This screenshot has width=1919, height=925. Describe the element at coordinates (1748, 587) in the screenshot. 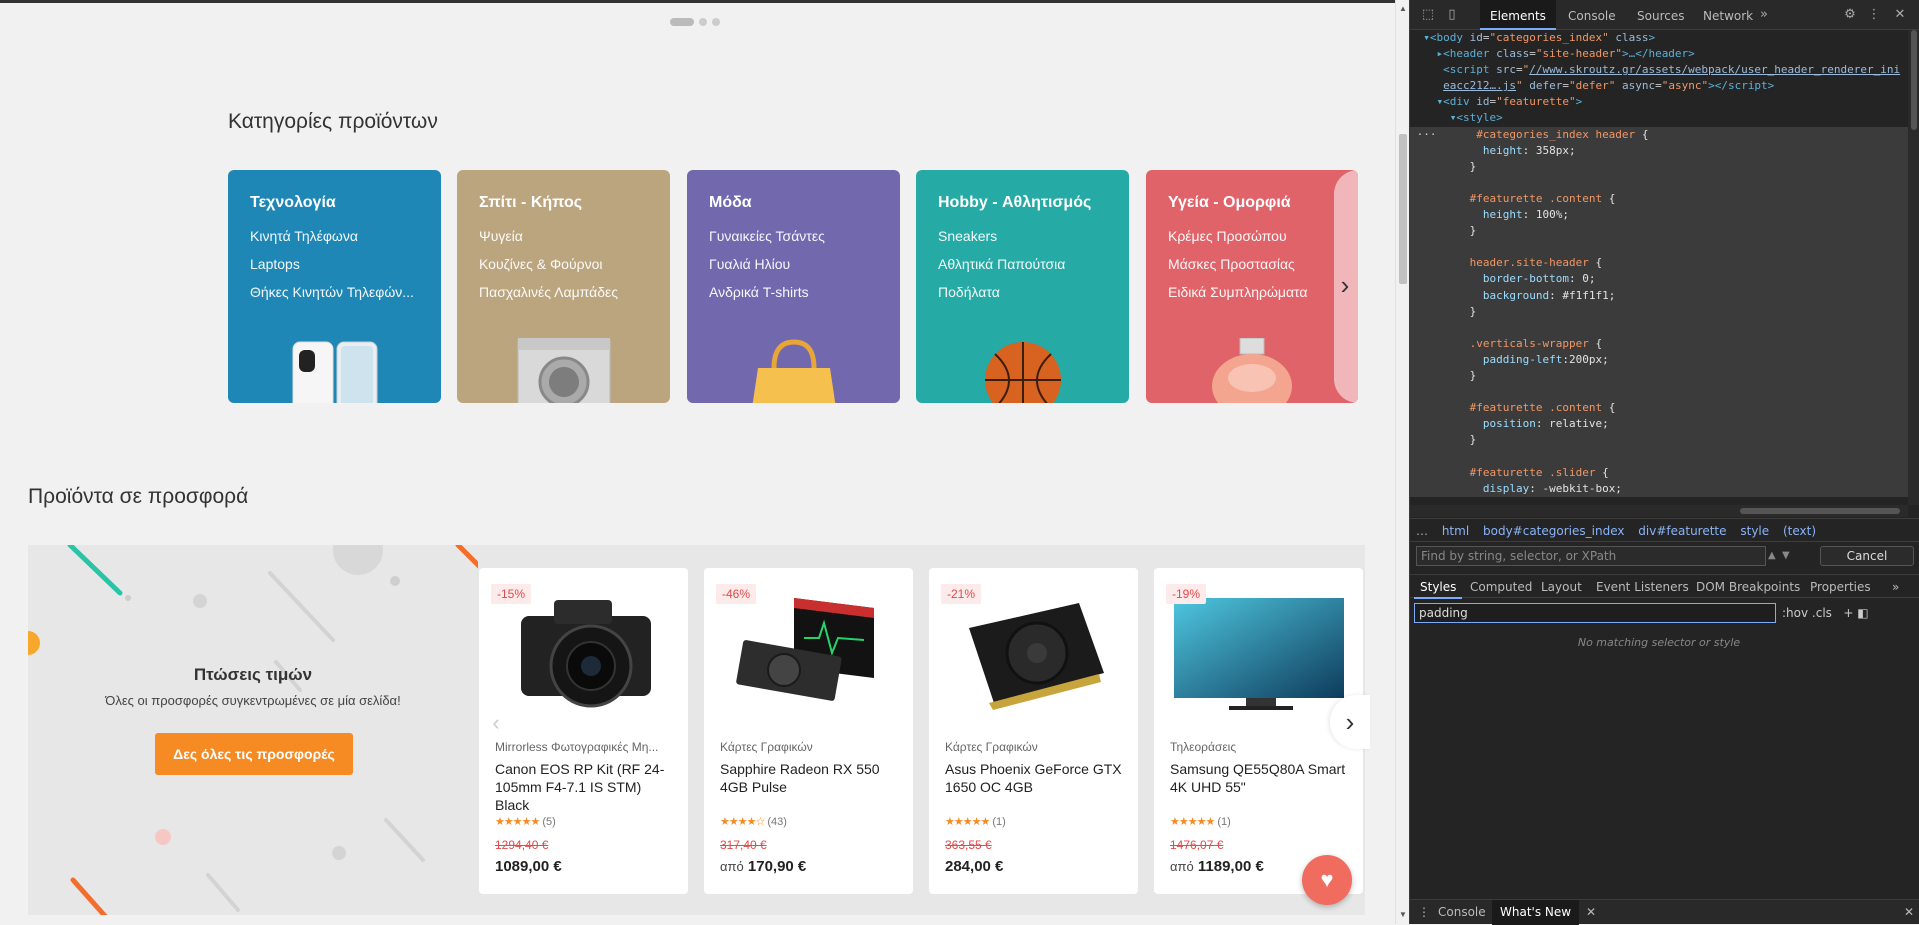

I see `tab-dom-breakpoints: DOM Breakpoints` at that location.